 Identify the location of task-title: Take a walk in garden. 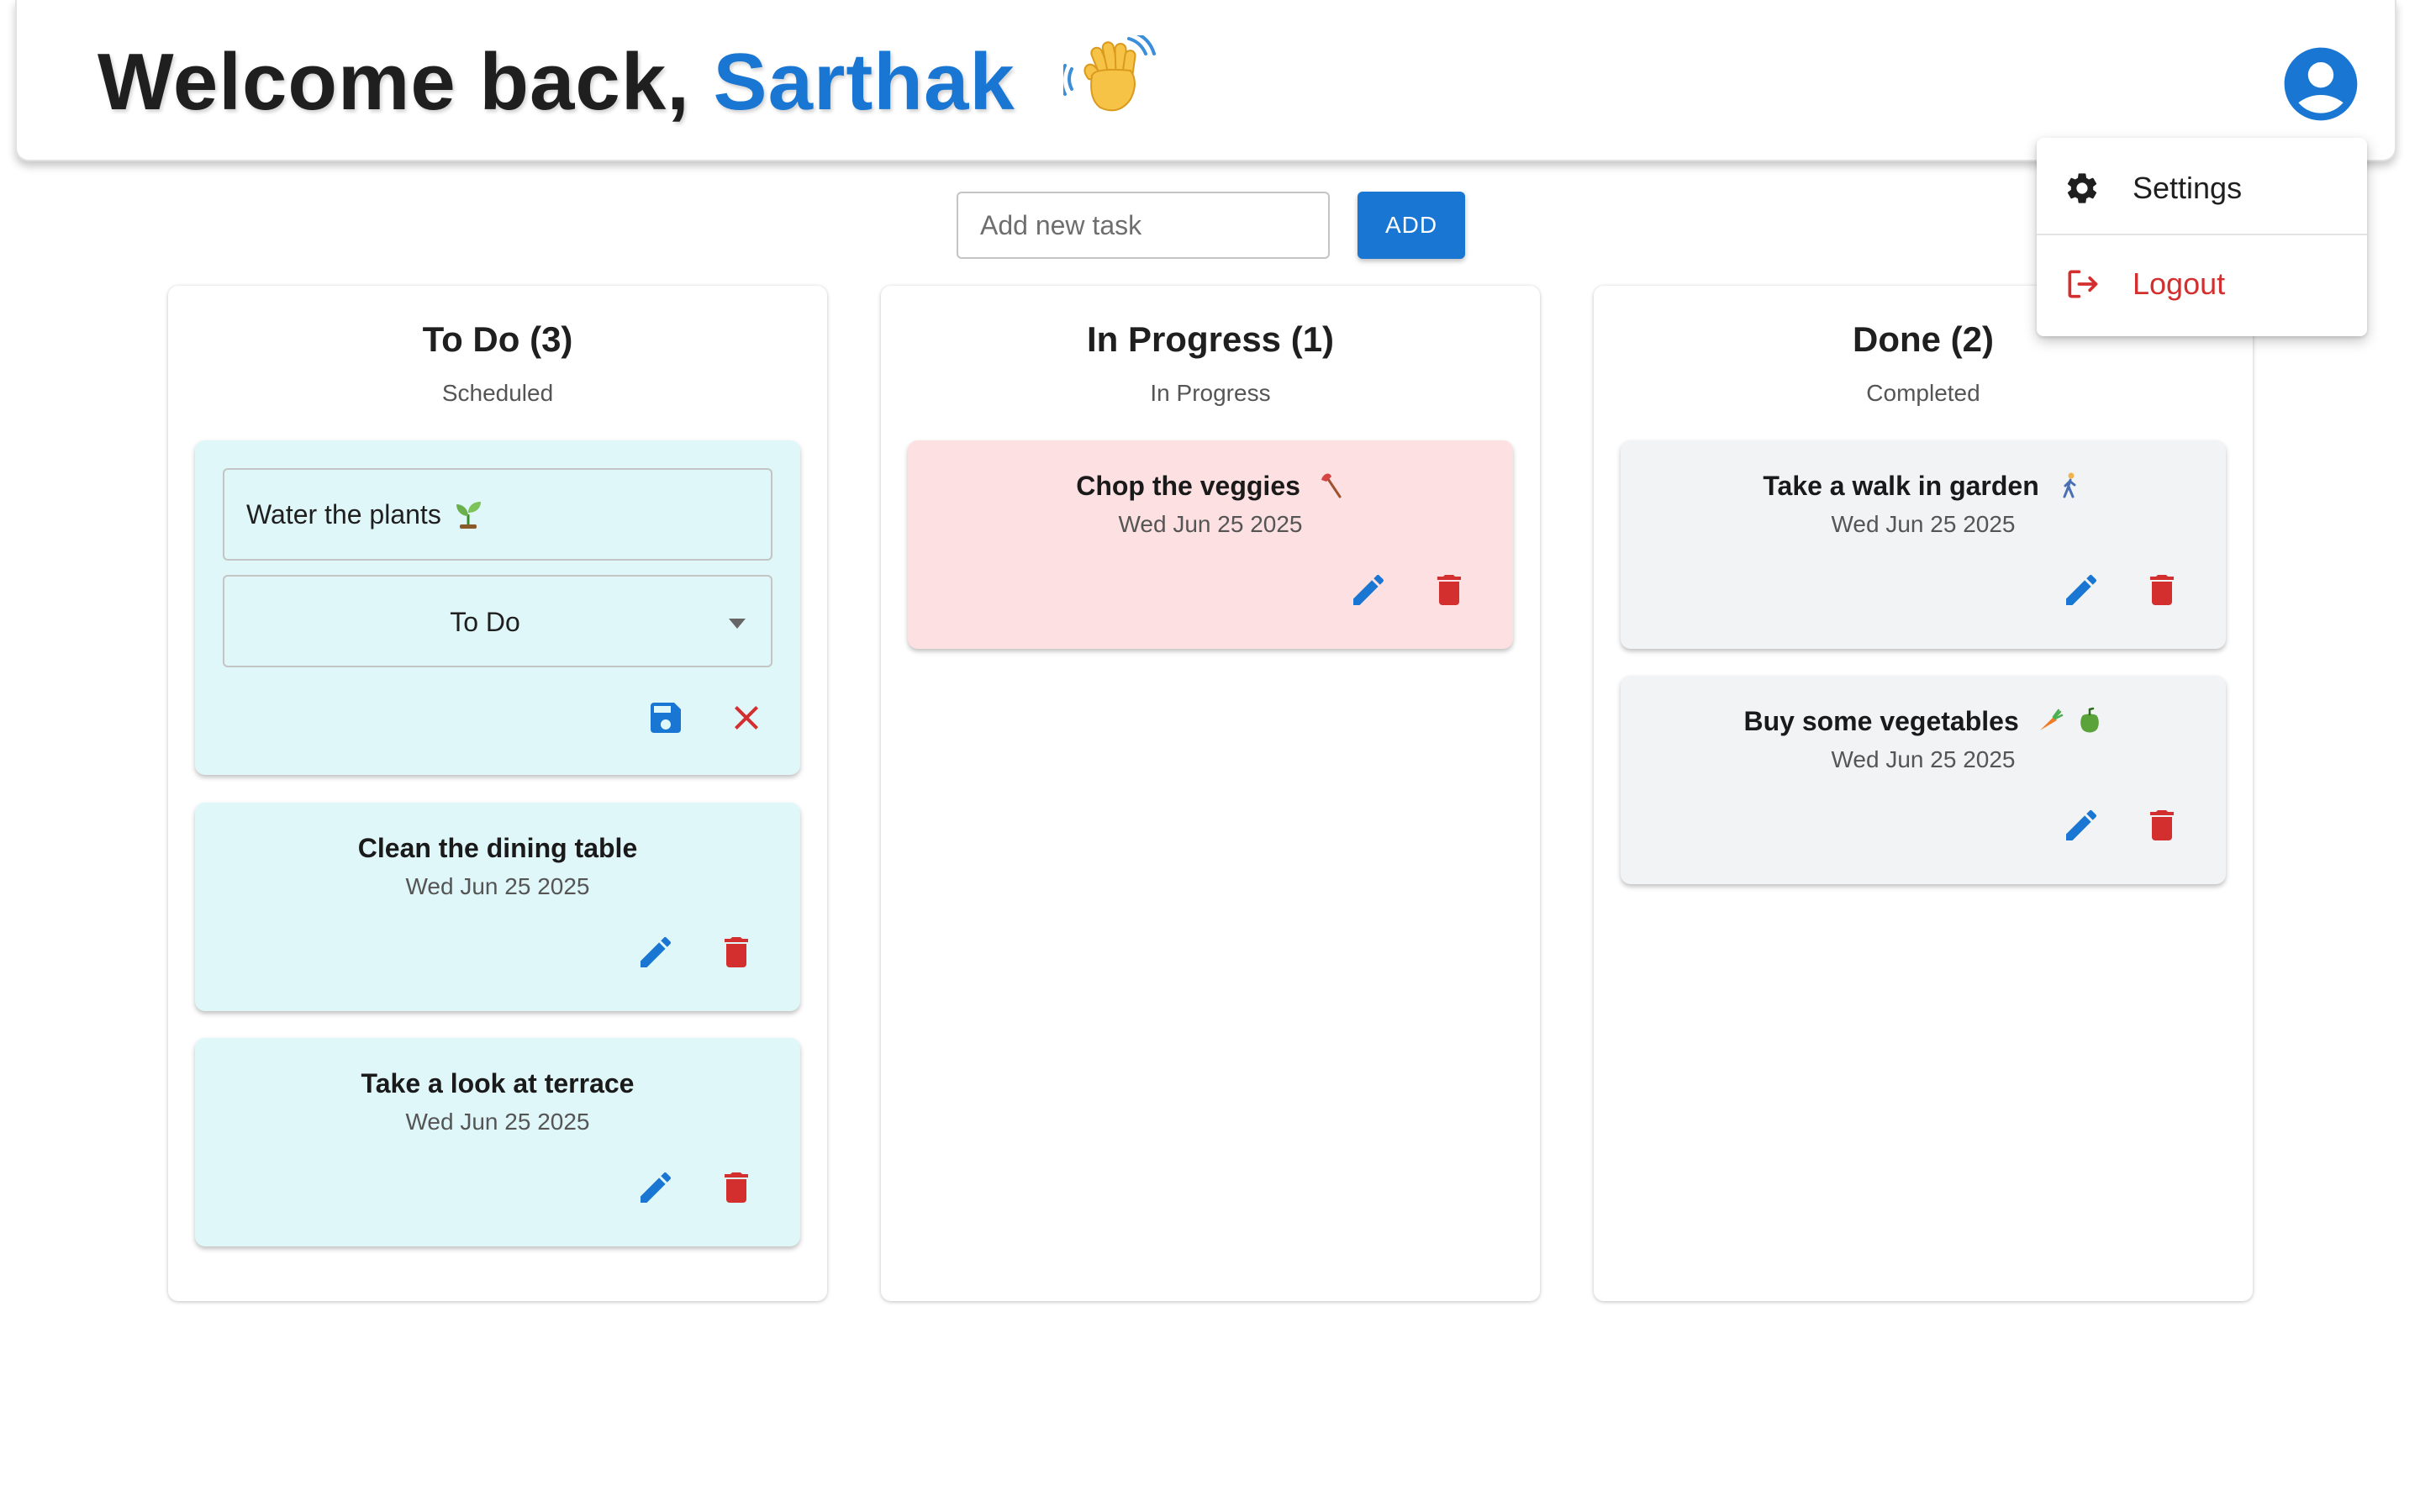
(1901, 486).